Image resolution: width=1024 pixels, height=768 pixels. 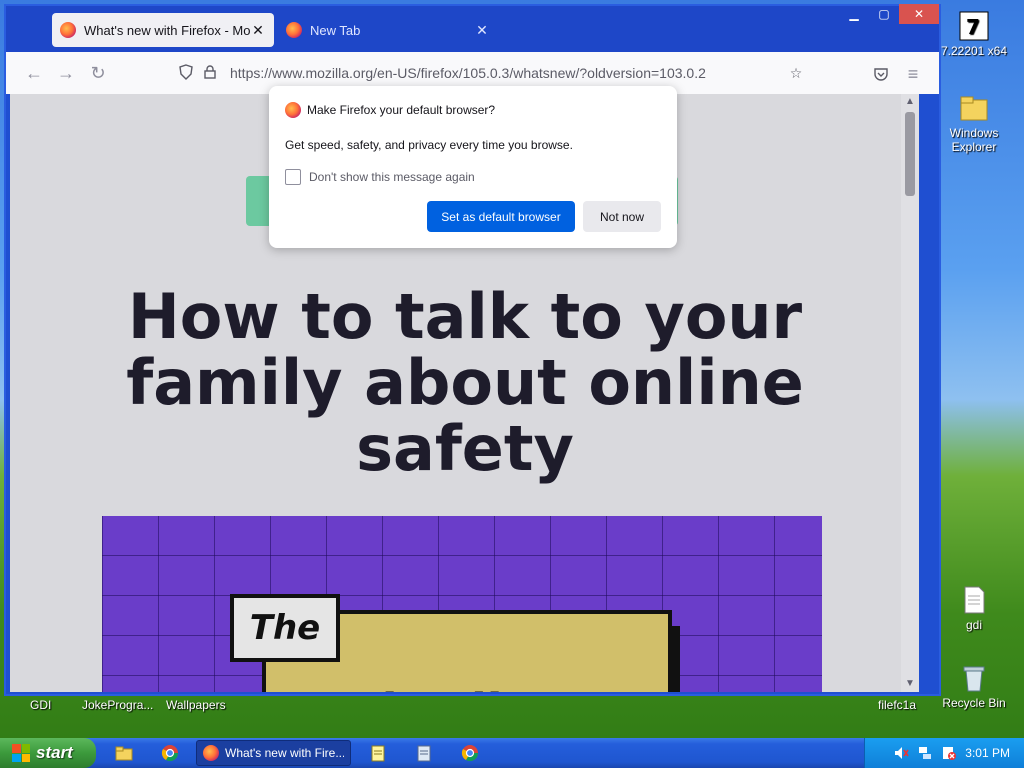 I want to click on desktop-icon-label: Recycle Bin, so click(x=974, y=703).